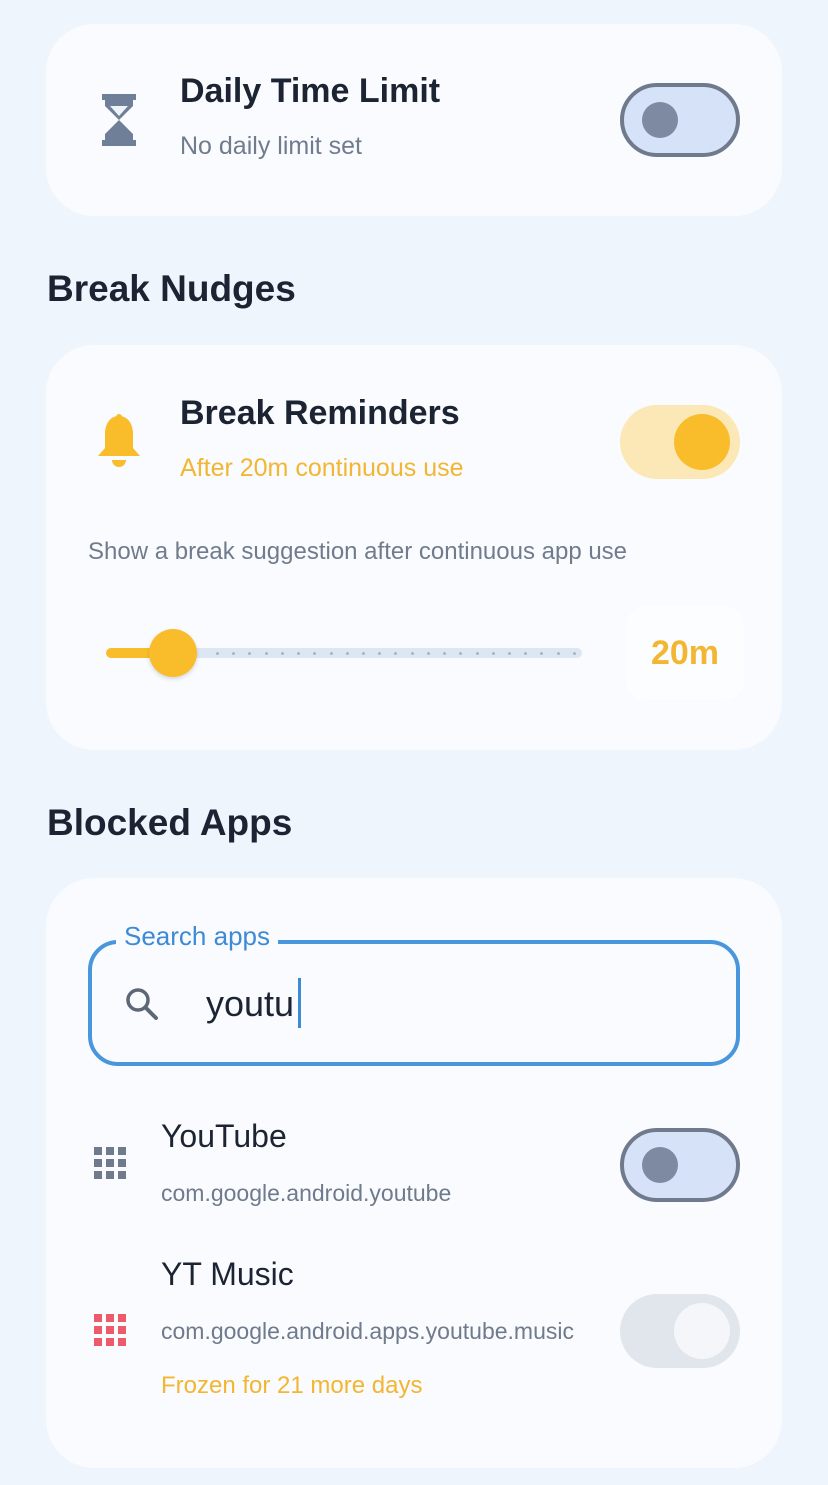 This screenshot has width=828, height=1485. What do you see at coordinates (170, 822) in the screenshot?
I see `blocked-apps-heading: Blocked Apps` at bounding box center [170, 822].